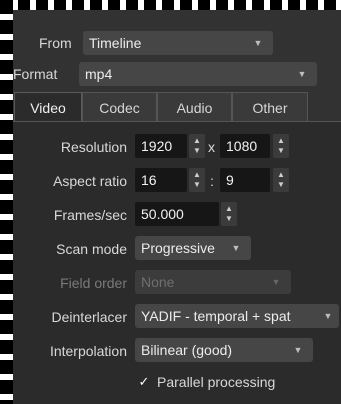 The height and width of the screenshot is (404, 341). Describe the element at coordinates (161, 146) in the screenshot. I see `resolution-width-field: 1920` at that location.